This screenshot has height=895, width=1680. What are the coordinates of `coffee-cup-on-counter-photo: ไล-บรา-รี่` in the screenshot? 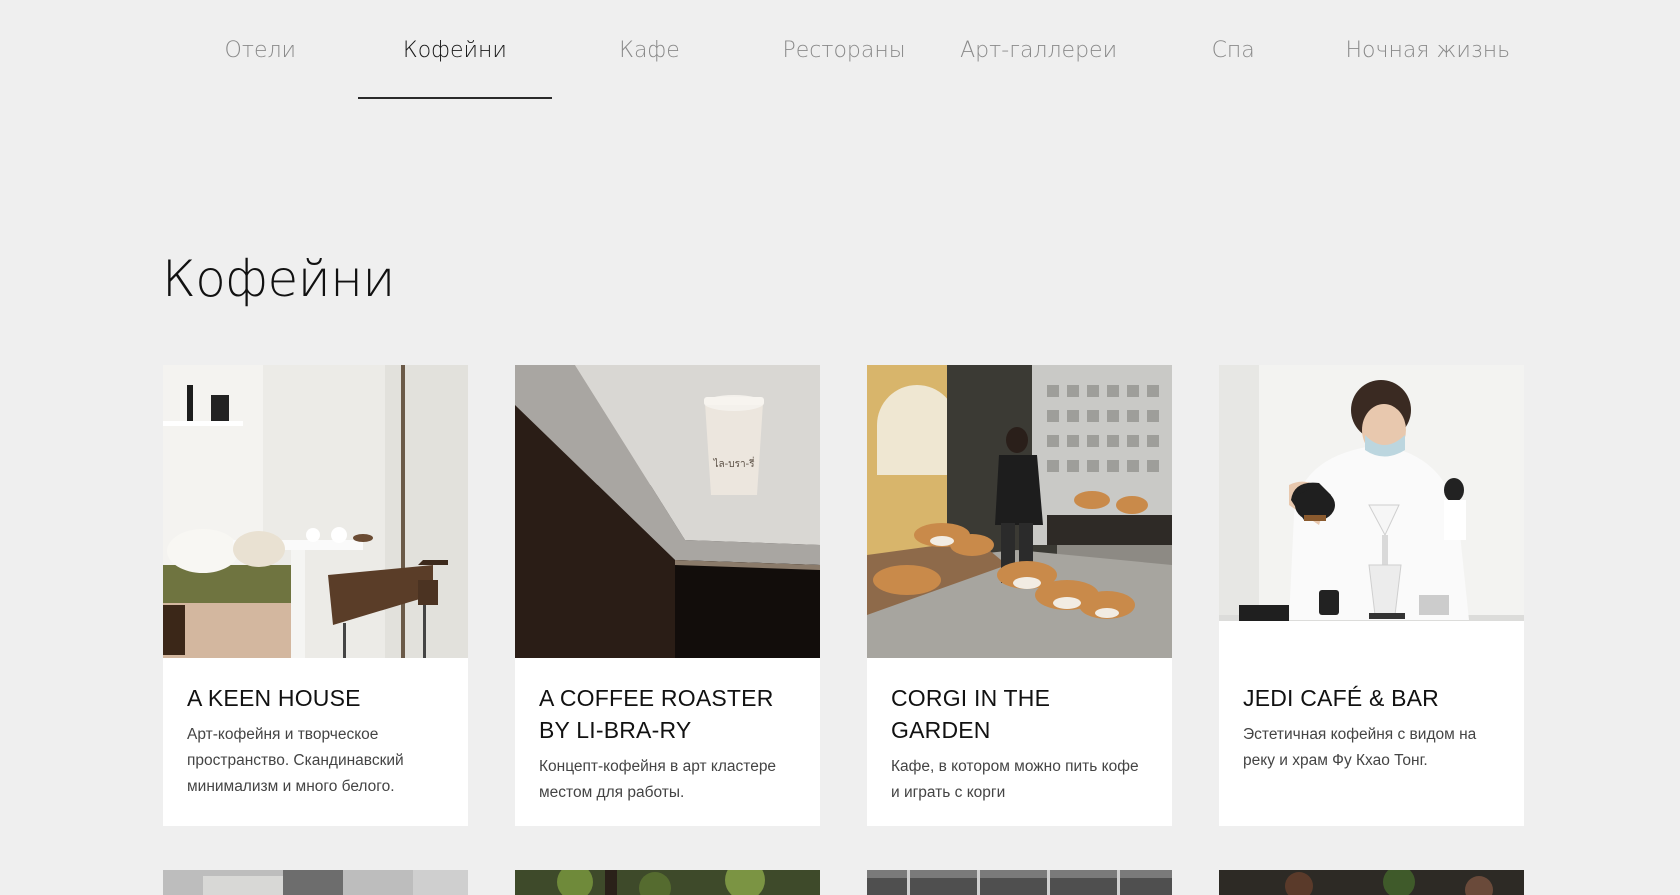 It's located at (667, 511).